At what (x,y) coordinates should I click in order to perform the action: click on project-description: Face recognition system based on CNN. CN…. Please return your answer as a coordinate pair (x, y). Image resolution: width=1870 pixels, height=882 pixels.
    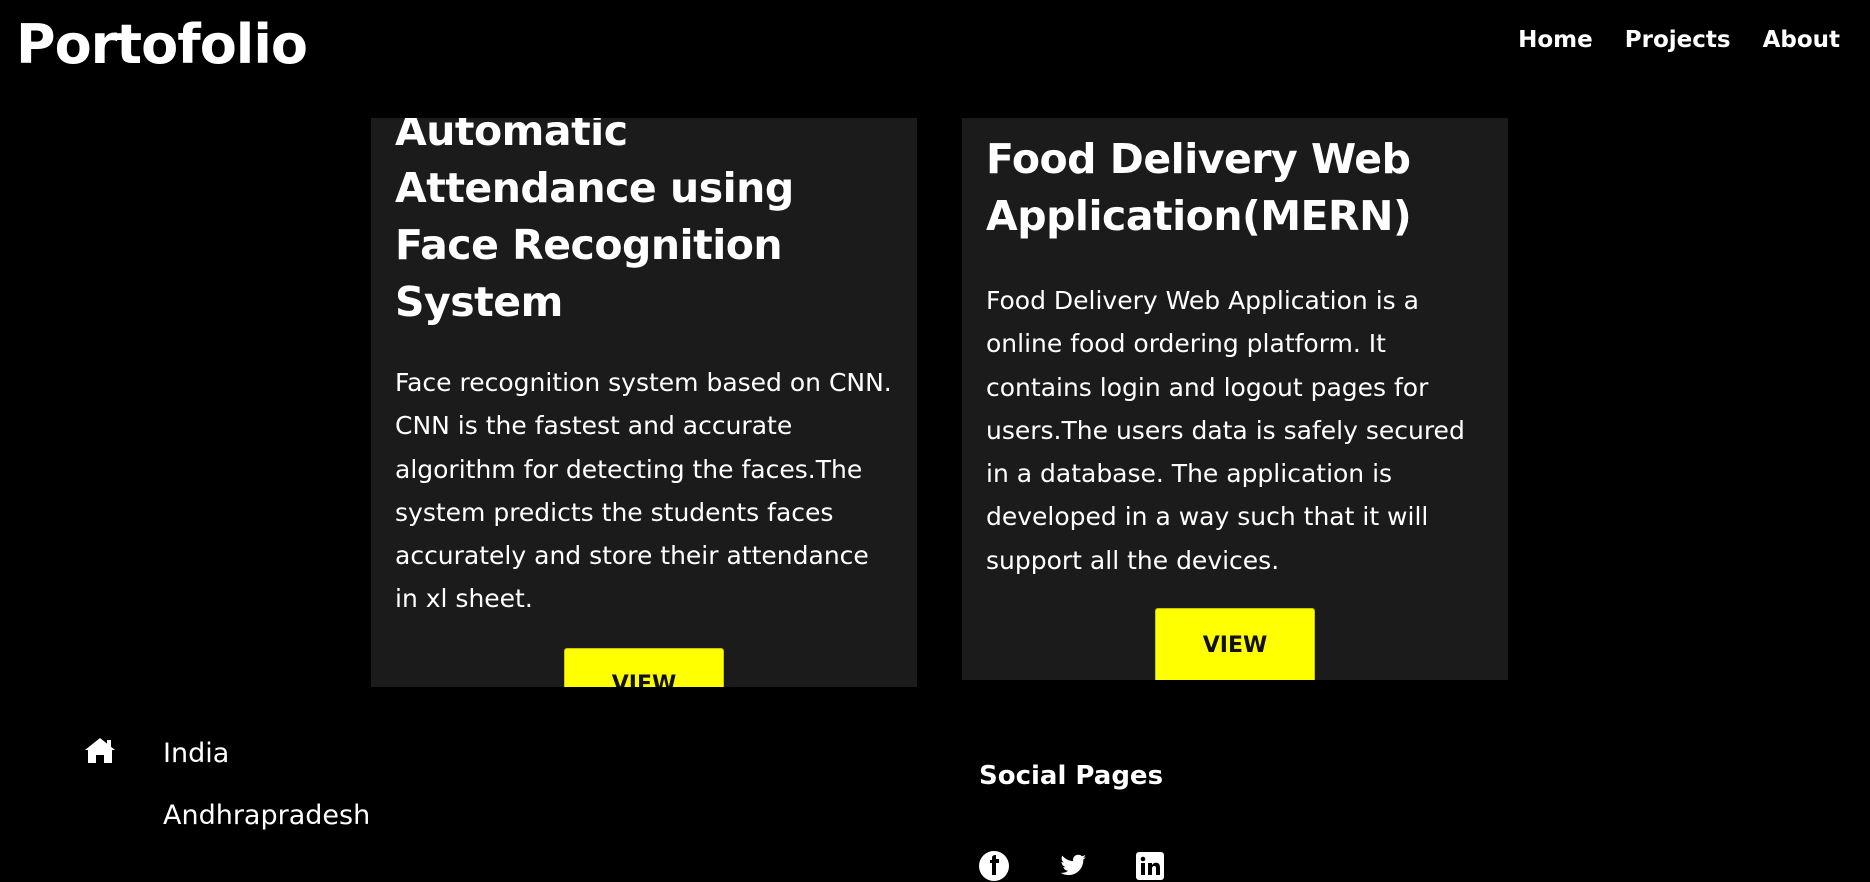
    Looking at the image, I should click on (643, 491).